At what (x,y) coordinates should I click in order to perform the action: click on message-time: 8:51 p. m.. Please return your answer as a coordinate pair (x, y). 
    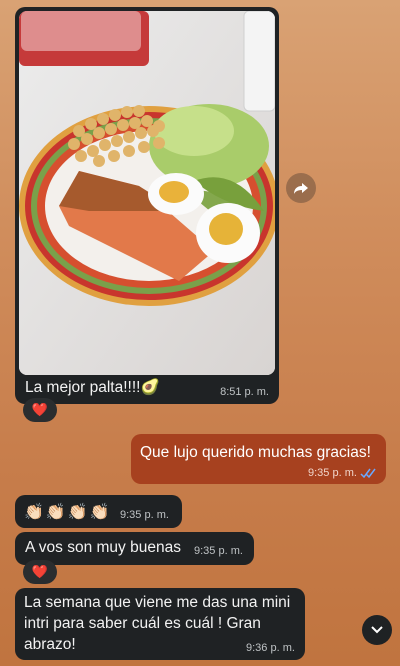
    Looking at the image, I should click on (244, 392).